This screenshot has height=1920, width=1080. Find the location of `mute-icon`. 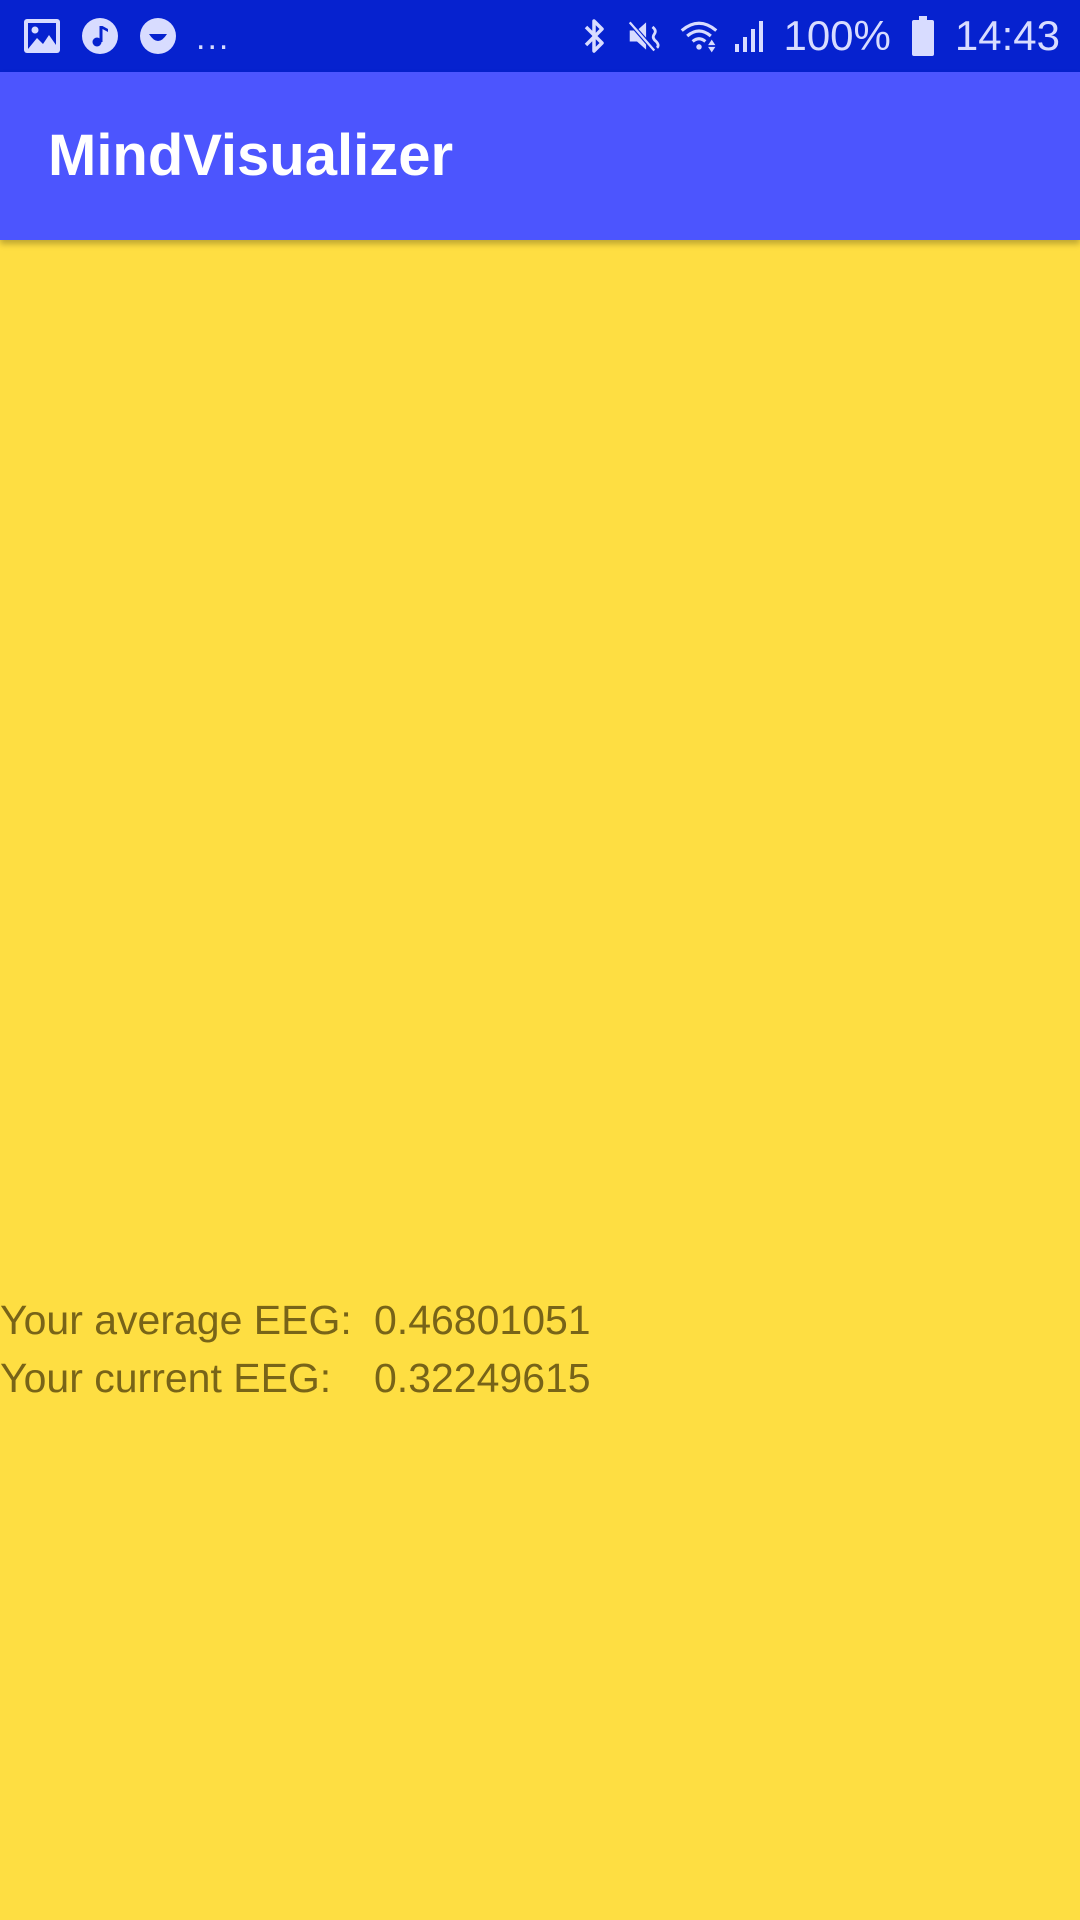

mute-icon is located at coordinates (647, 36).